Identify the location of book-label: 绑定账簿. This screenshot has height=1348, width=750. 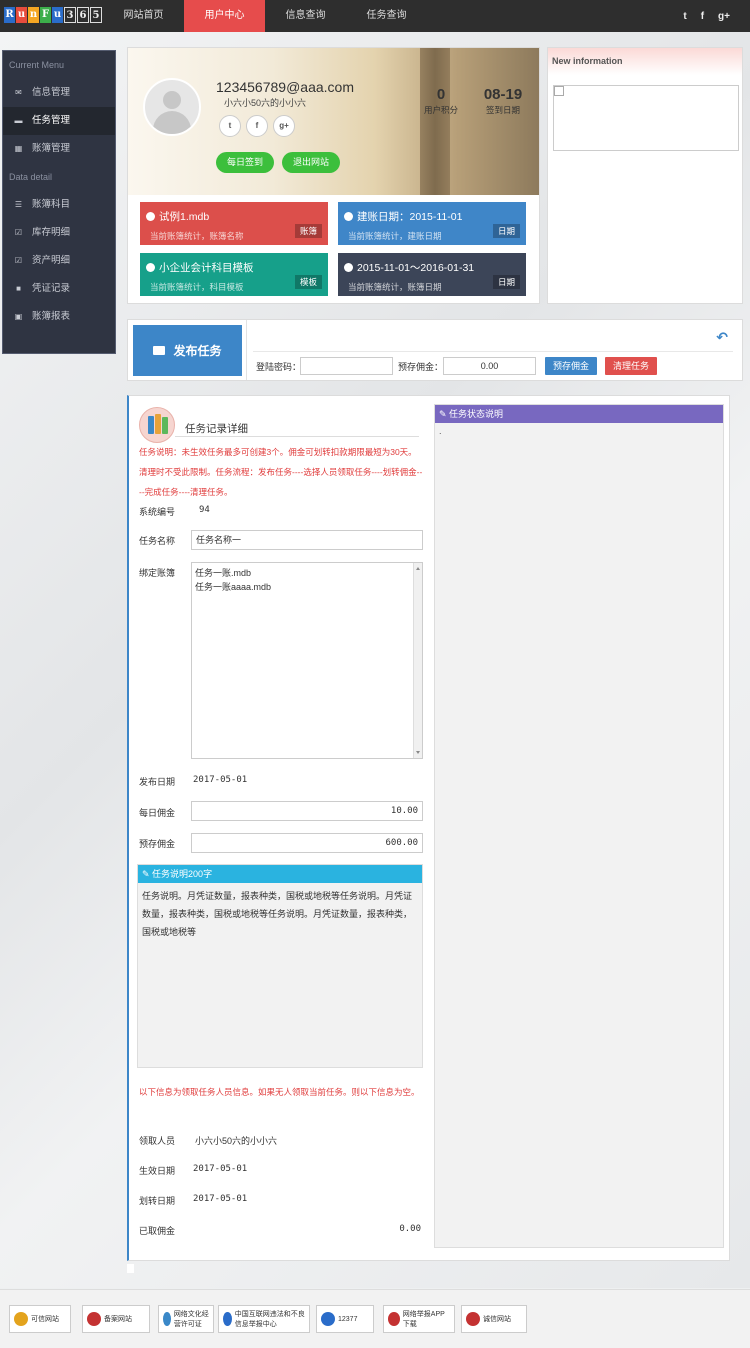
(157, 573).